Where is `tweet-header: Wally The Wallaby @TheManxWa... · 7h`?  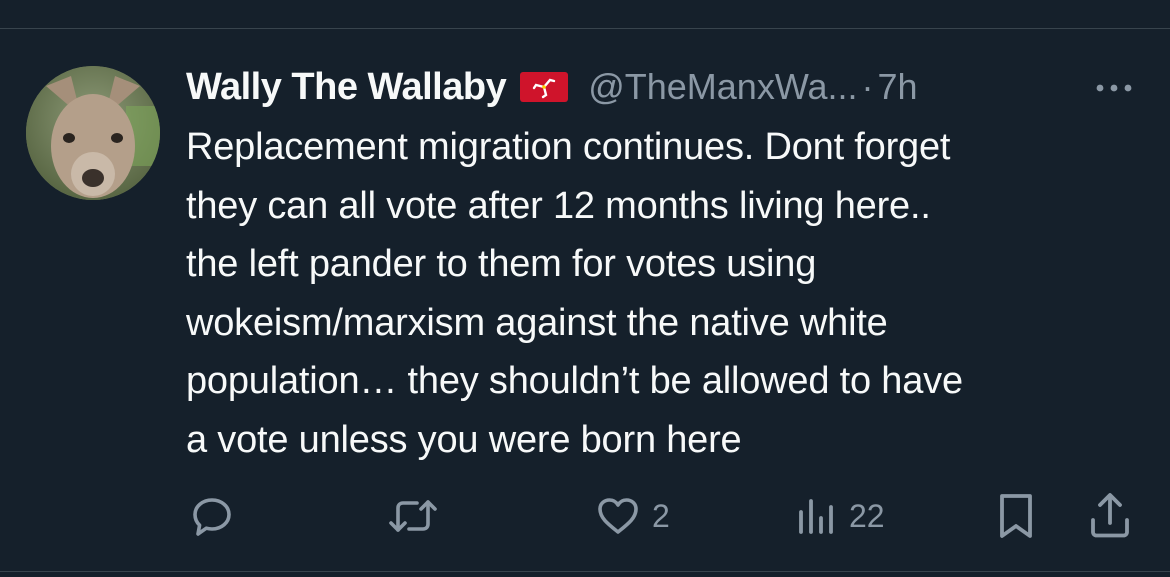
tweet-header: Wally The Wallaby @TheManxWa... · 7h is located at coordinates (552, 87).